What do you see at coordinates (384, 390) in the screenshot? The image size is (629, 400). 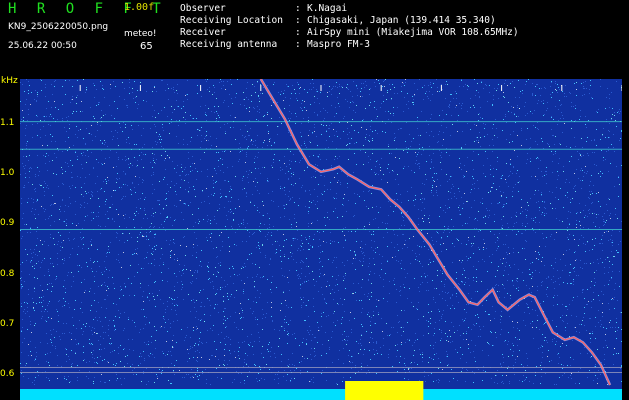 I see `bottom-bar-highlight` at bounding box center [384, 390].